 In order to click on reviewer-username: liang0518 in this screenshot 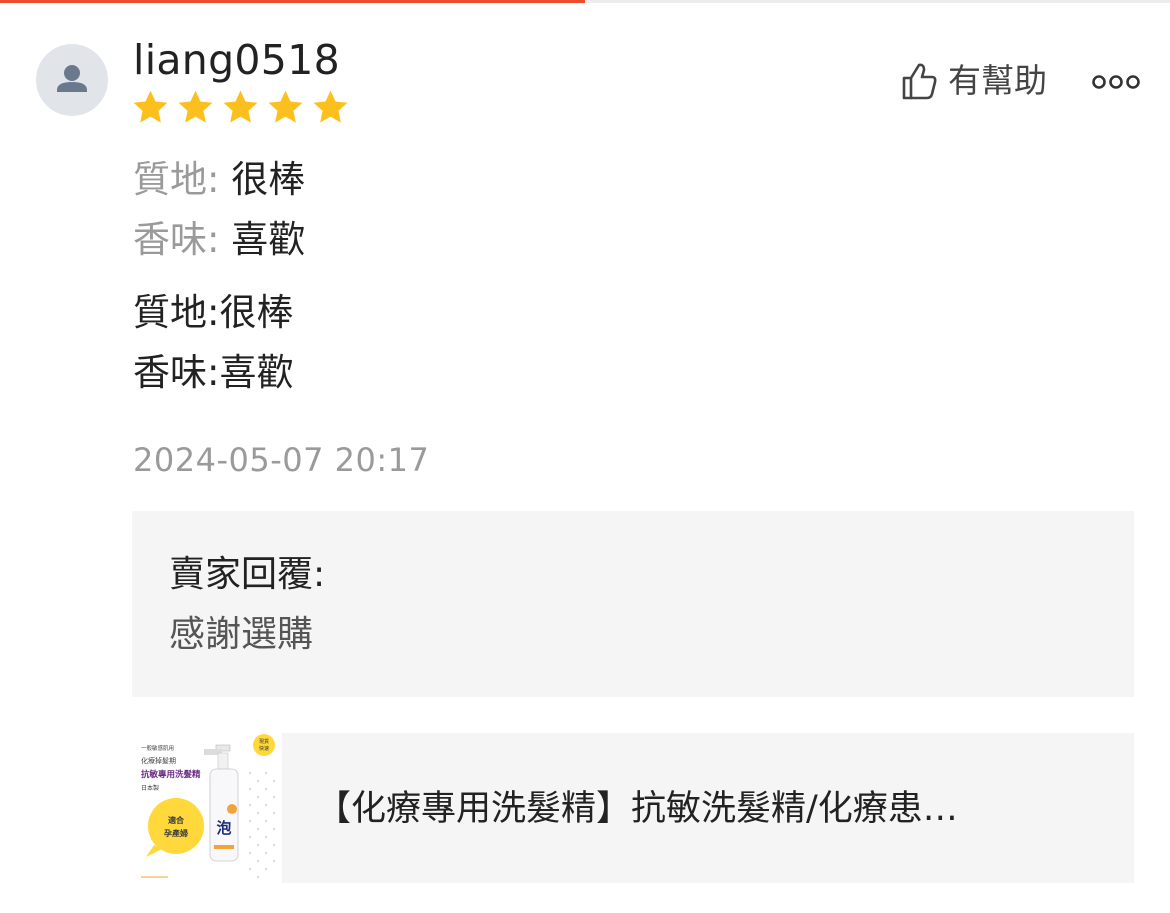, I will do `click(236, 60)`.